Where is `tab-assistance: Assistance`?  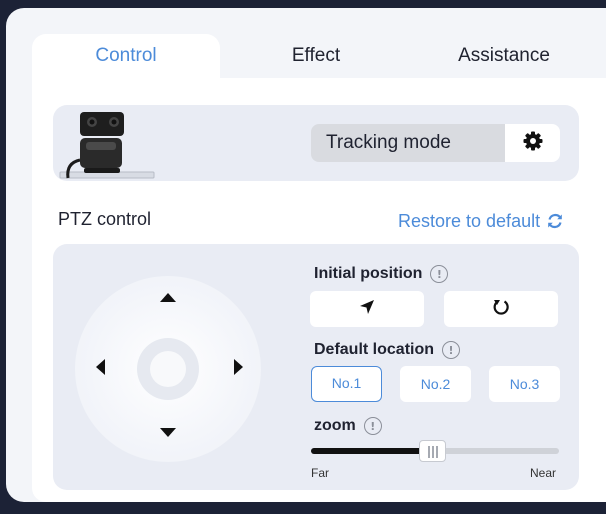 tab-assistance: Assistance is located at coordinates (504, 56).